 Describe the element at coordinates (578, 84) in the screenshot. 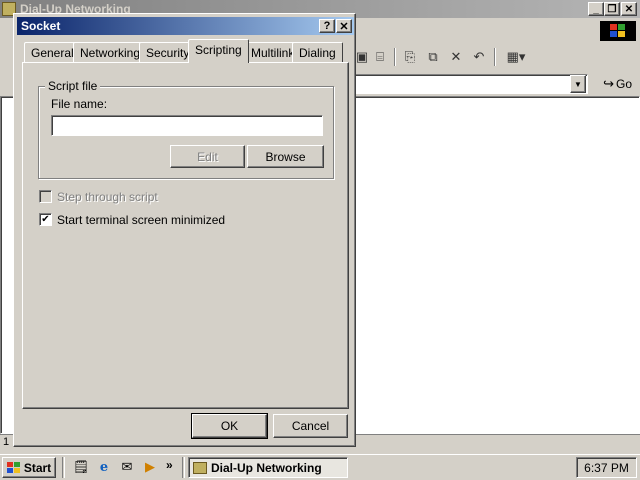

I see `address-dropdown-button: ▼` at that location.